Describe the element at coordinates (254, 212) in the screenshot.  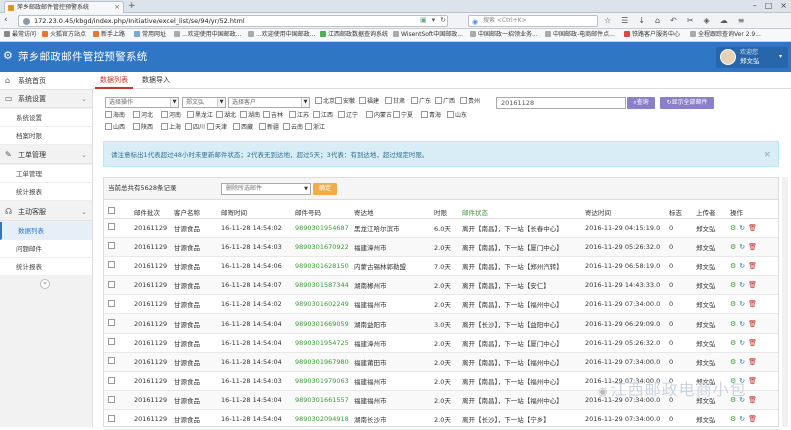
I see `column-header: 邮寄时间` at that location.